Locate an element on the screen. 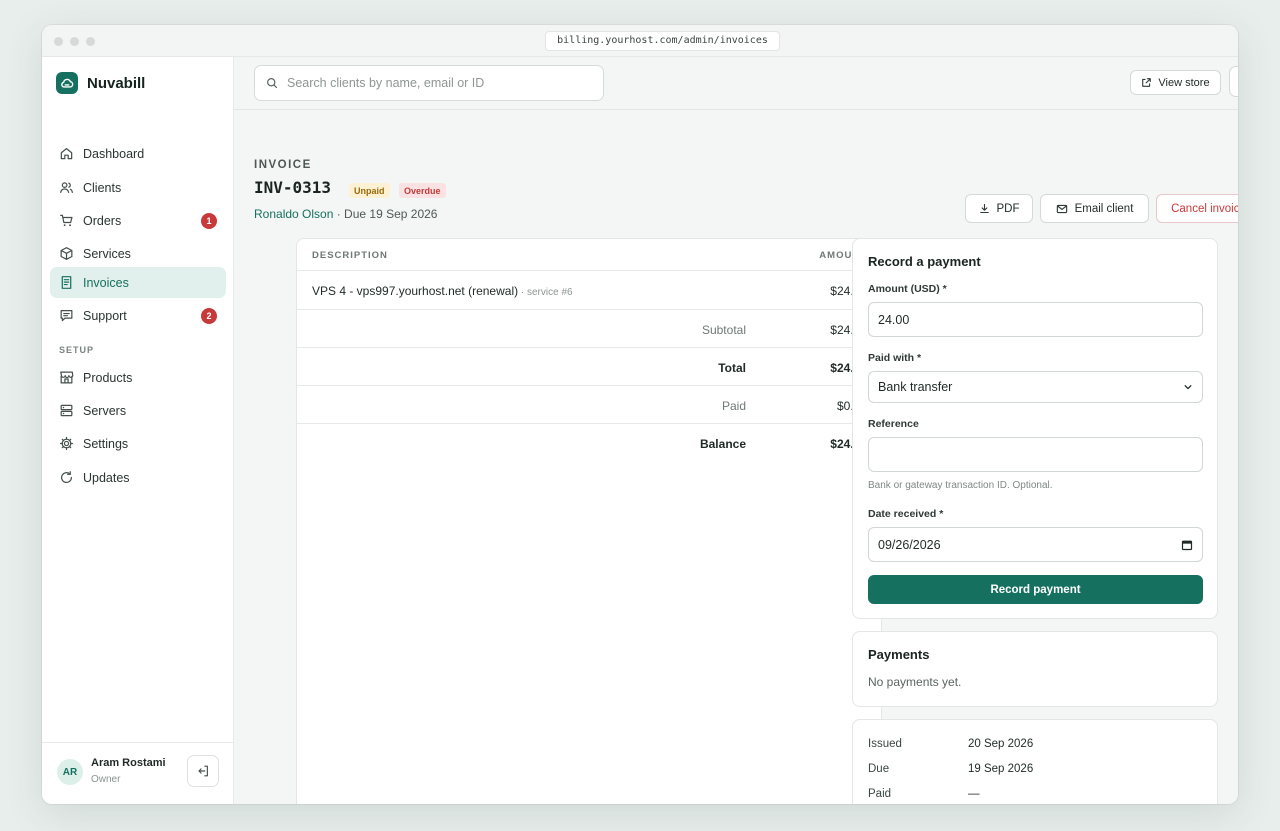 This screenshot has height=831, width=1280. due-value: 19 Sep 2026 is located at coordinates (1001, 769).